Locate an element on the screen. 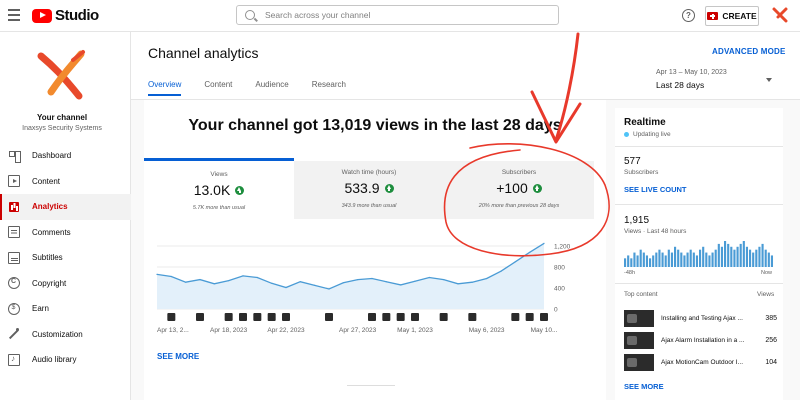 This screenshot has height=400, width=800. sidebar-item-analytics: Analytics is located at coordinates (65, 207).